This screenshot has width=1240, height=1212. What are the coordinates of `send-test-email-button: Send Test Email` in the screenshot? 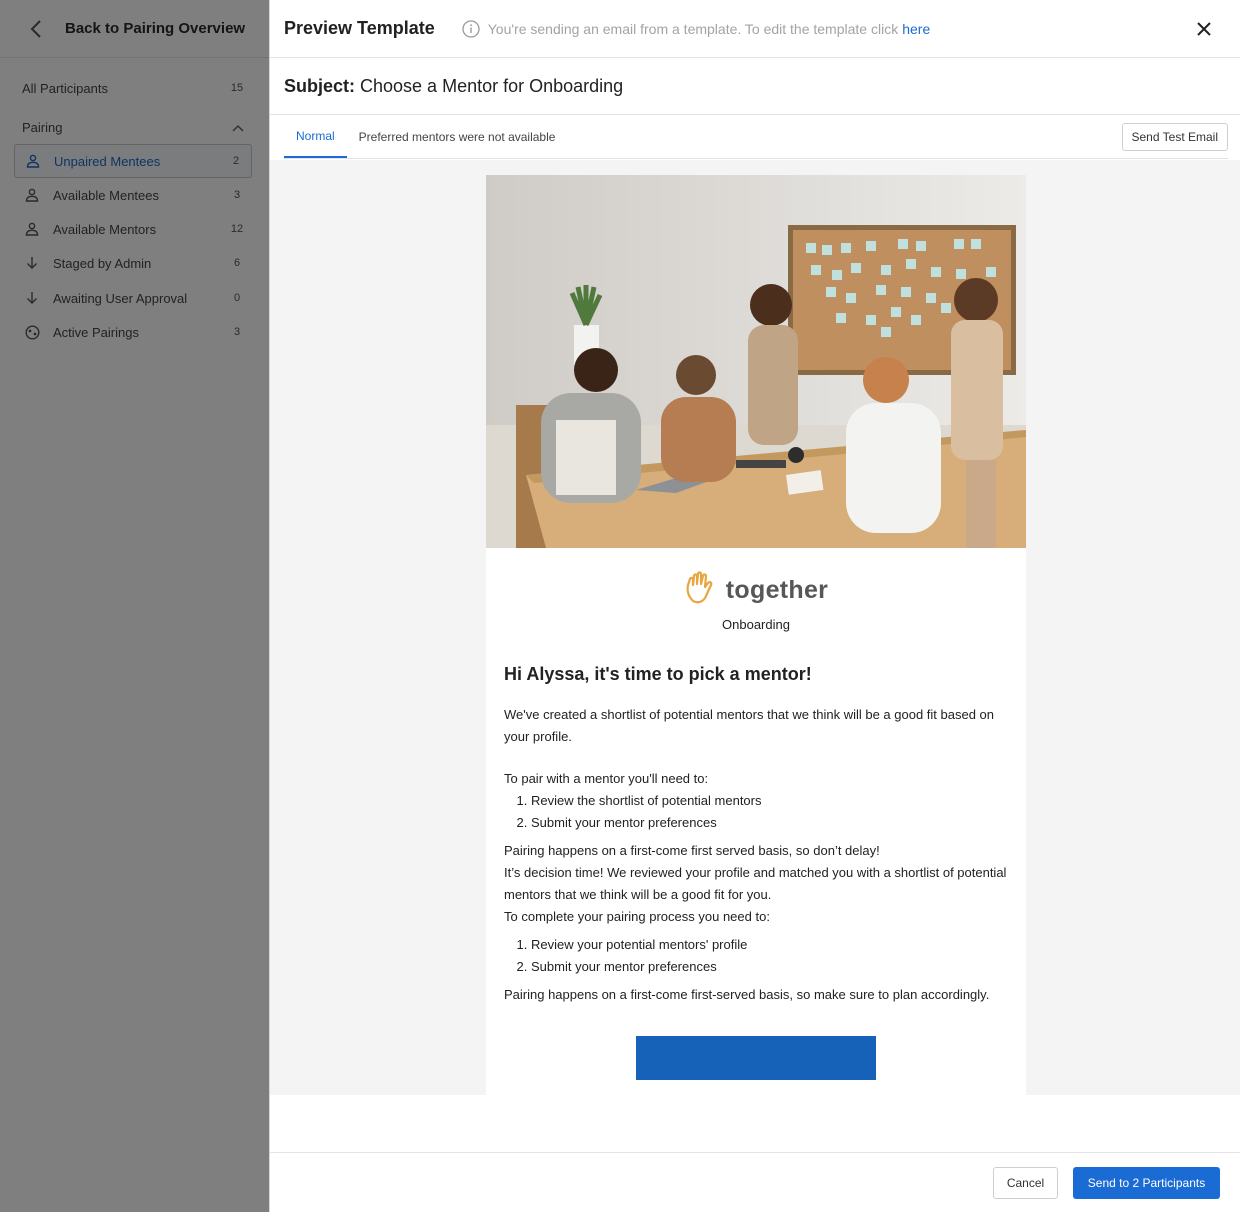 It's located at (1174, 137).